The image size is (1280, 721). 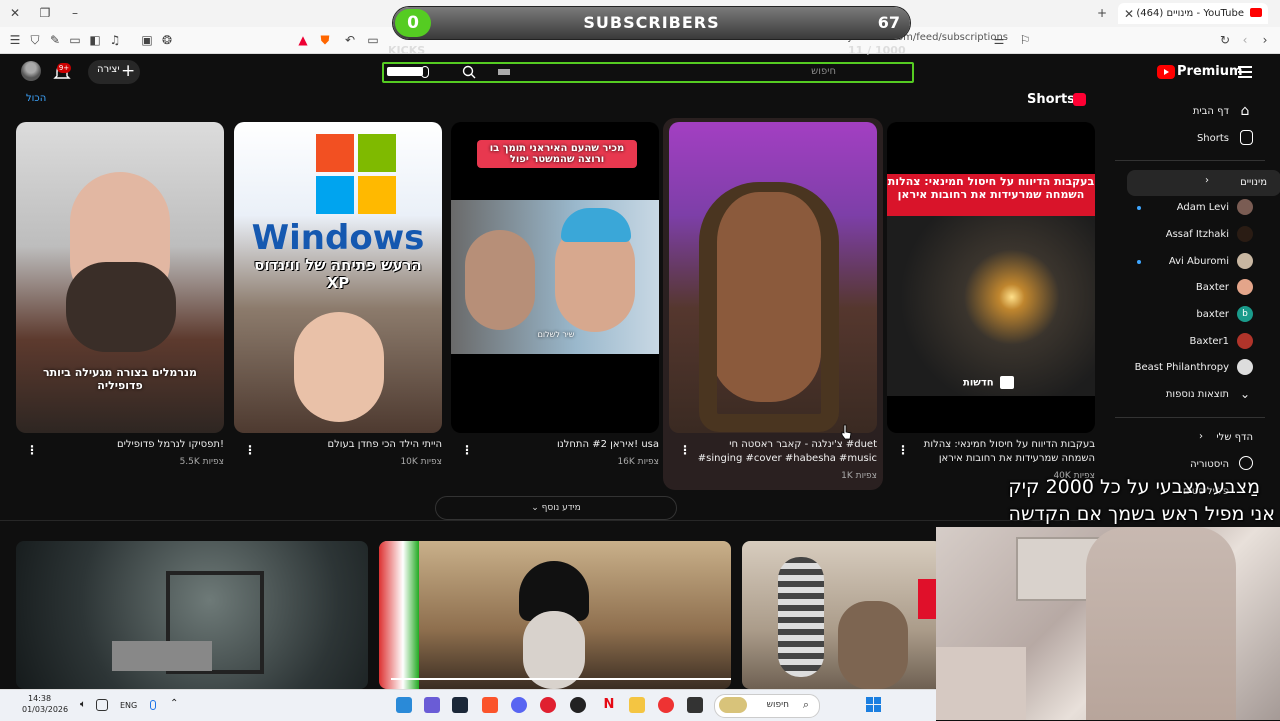 I want to click on screenshot-icon: ▣, so click(x=147, y=40).